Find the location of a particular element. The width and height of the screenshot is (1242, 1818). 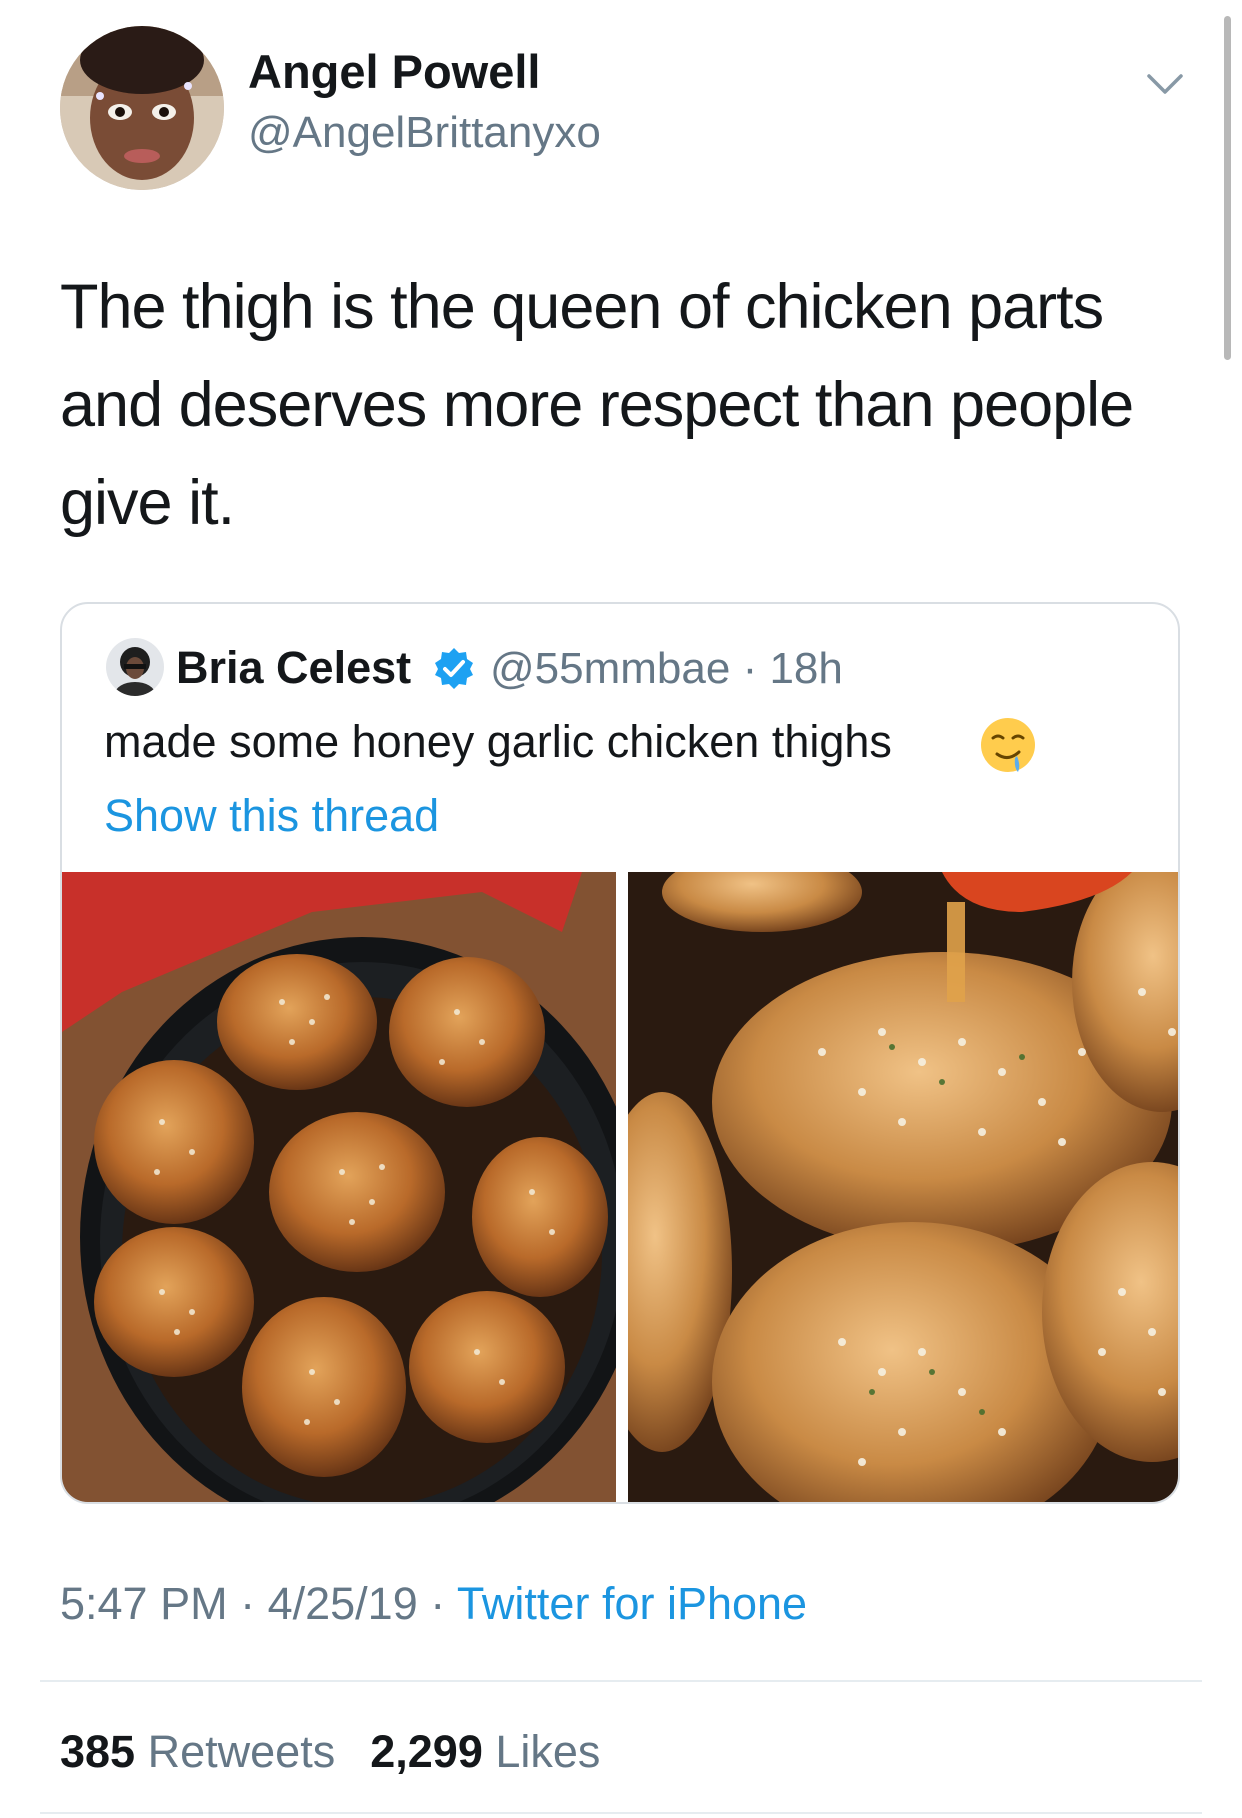

quoted-author-handle: @55mmbae is located at coordinates (610, 668).